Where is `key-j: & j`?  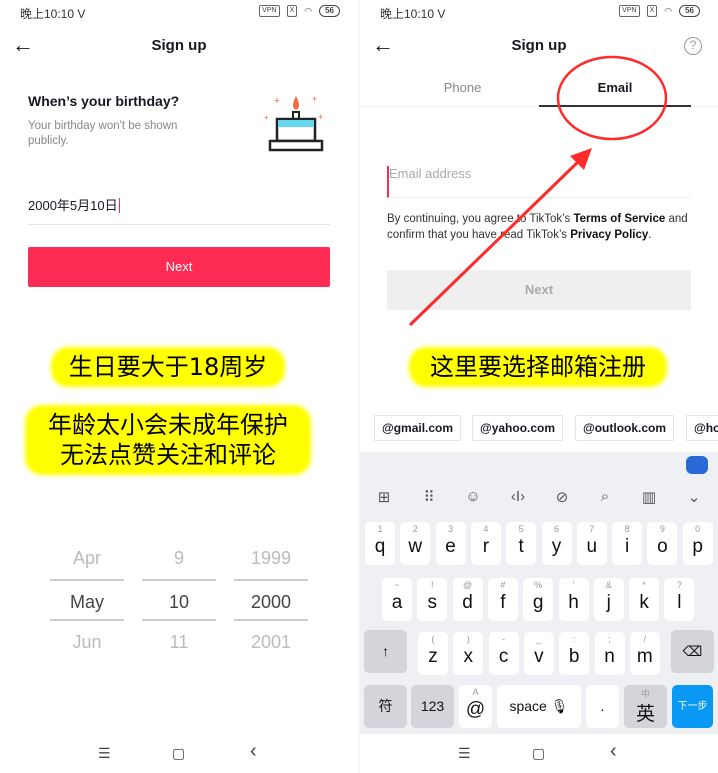 key-j: & j is located at coordinates (608, 599).